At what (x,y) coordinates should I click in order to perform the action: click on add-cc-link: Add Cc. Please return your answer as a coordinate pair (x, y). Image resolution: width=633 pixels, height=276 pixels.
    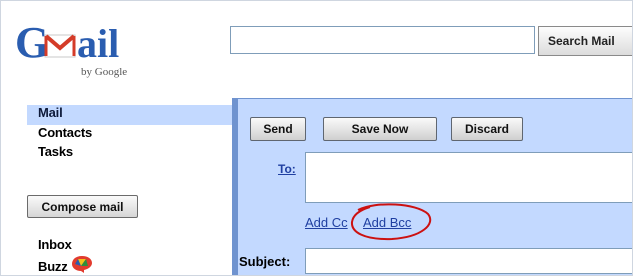
    Looking at the image, I should click on (326, 222).